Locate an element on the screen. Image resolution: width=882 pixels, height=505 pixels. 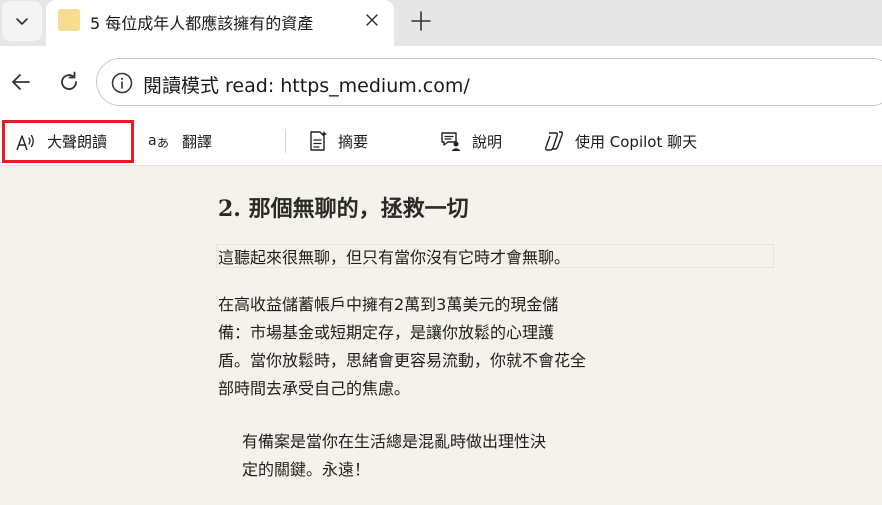
close-tab-button is located at coordinates (372, 20).